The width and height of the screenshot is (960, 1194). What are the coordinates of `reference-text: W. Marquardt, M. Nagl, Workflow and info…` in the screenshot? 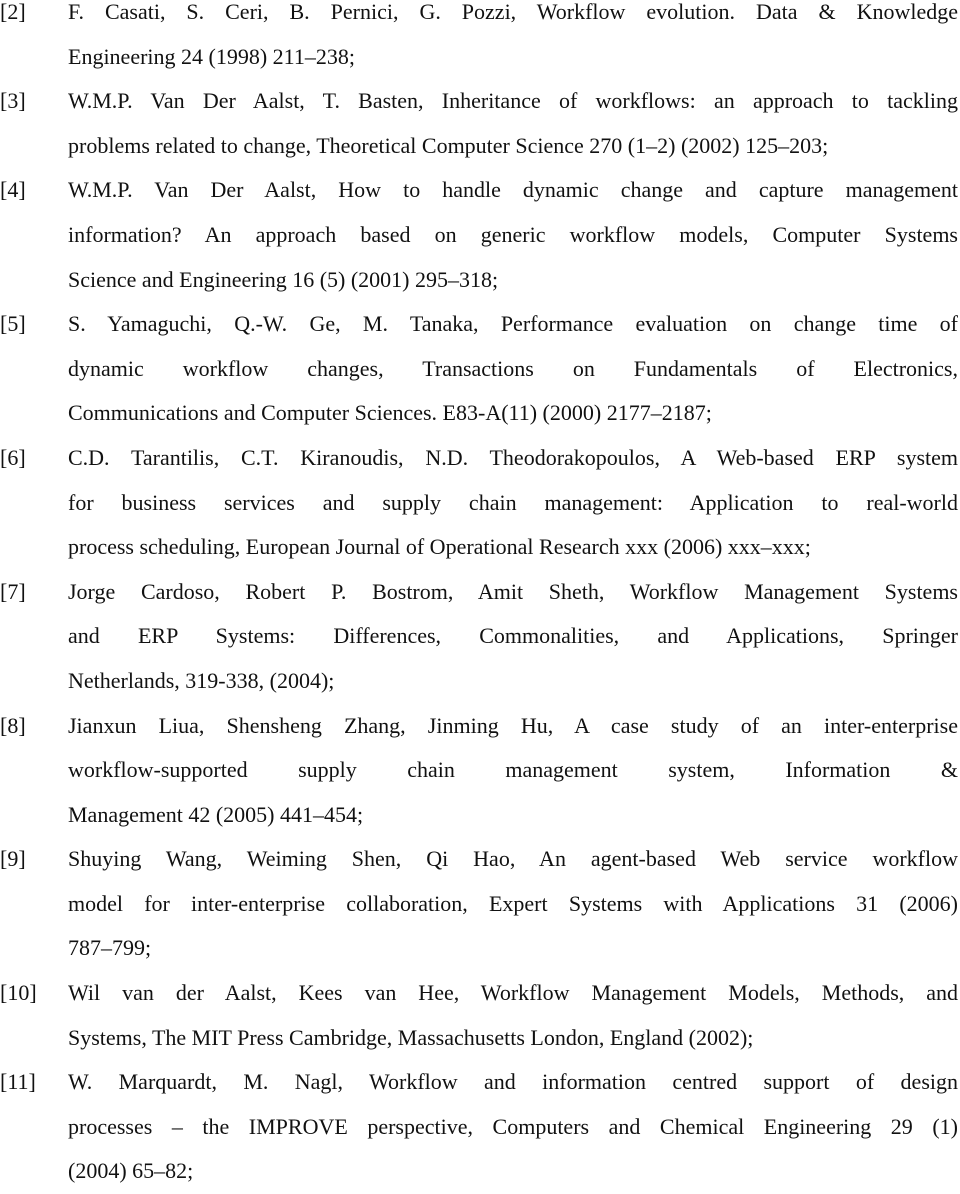 It's located at (513, 1127).